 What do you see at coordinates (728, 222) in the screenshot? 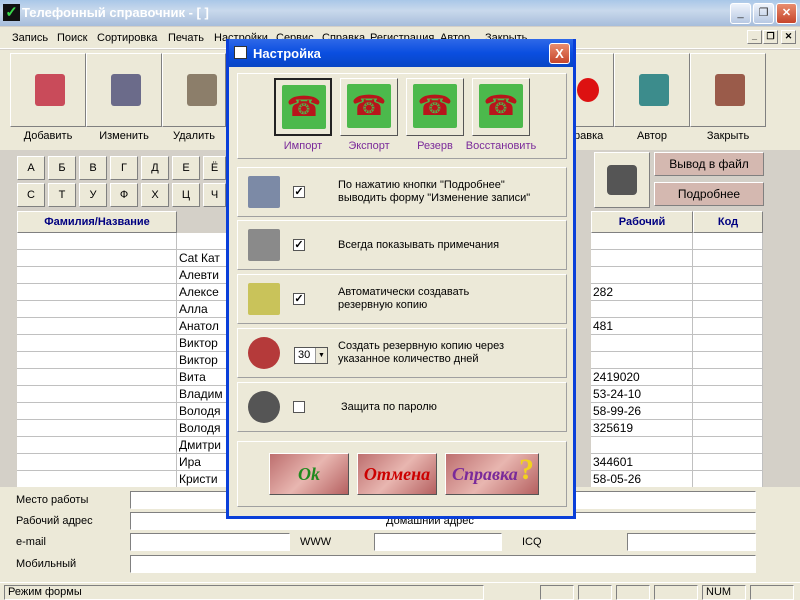
I see `header-code: Код` at bounding box center [728, 222].